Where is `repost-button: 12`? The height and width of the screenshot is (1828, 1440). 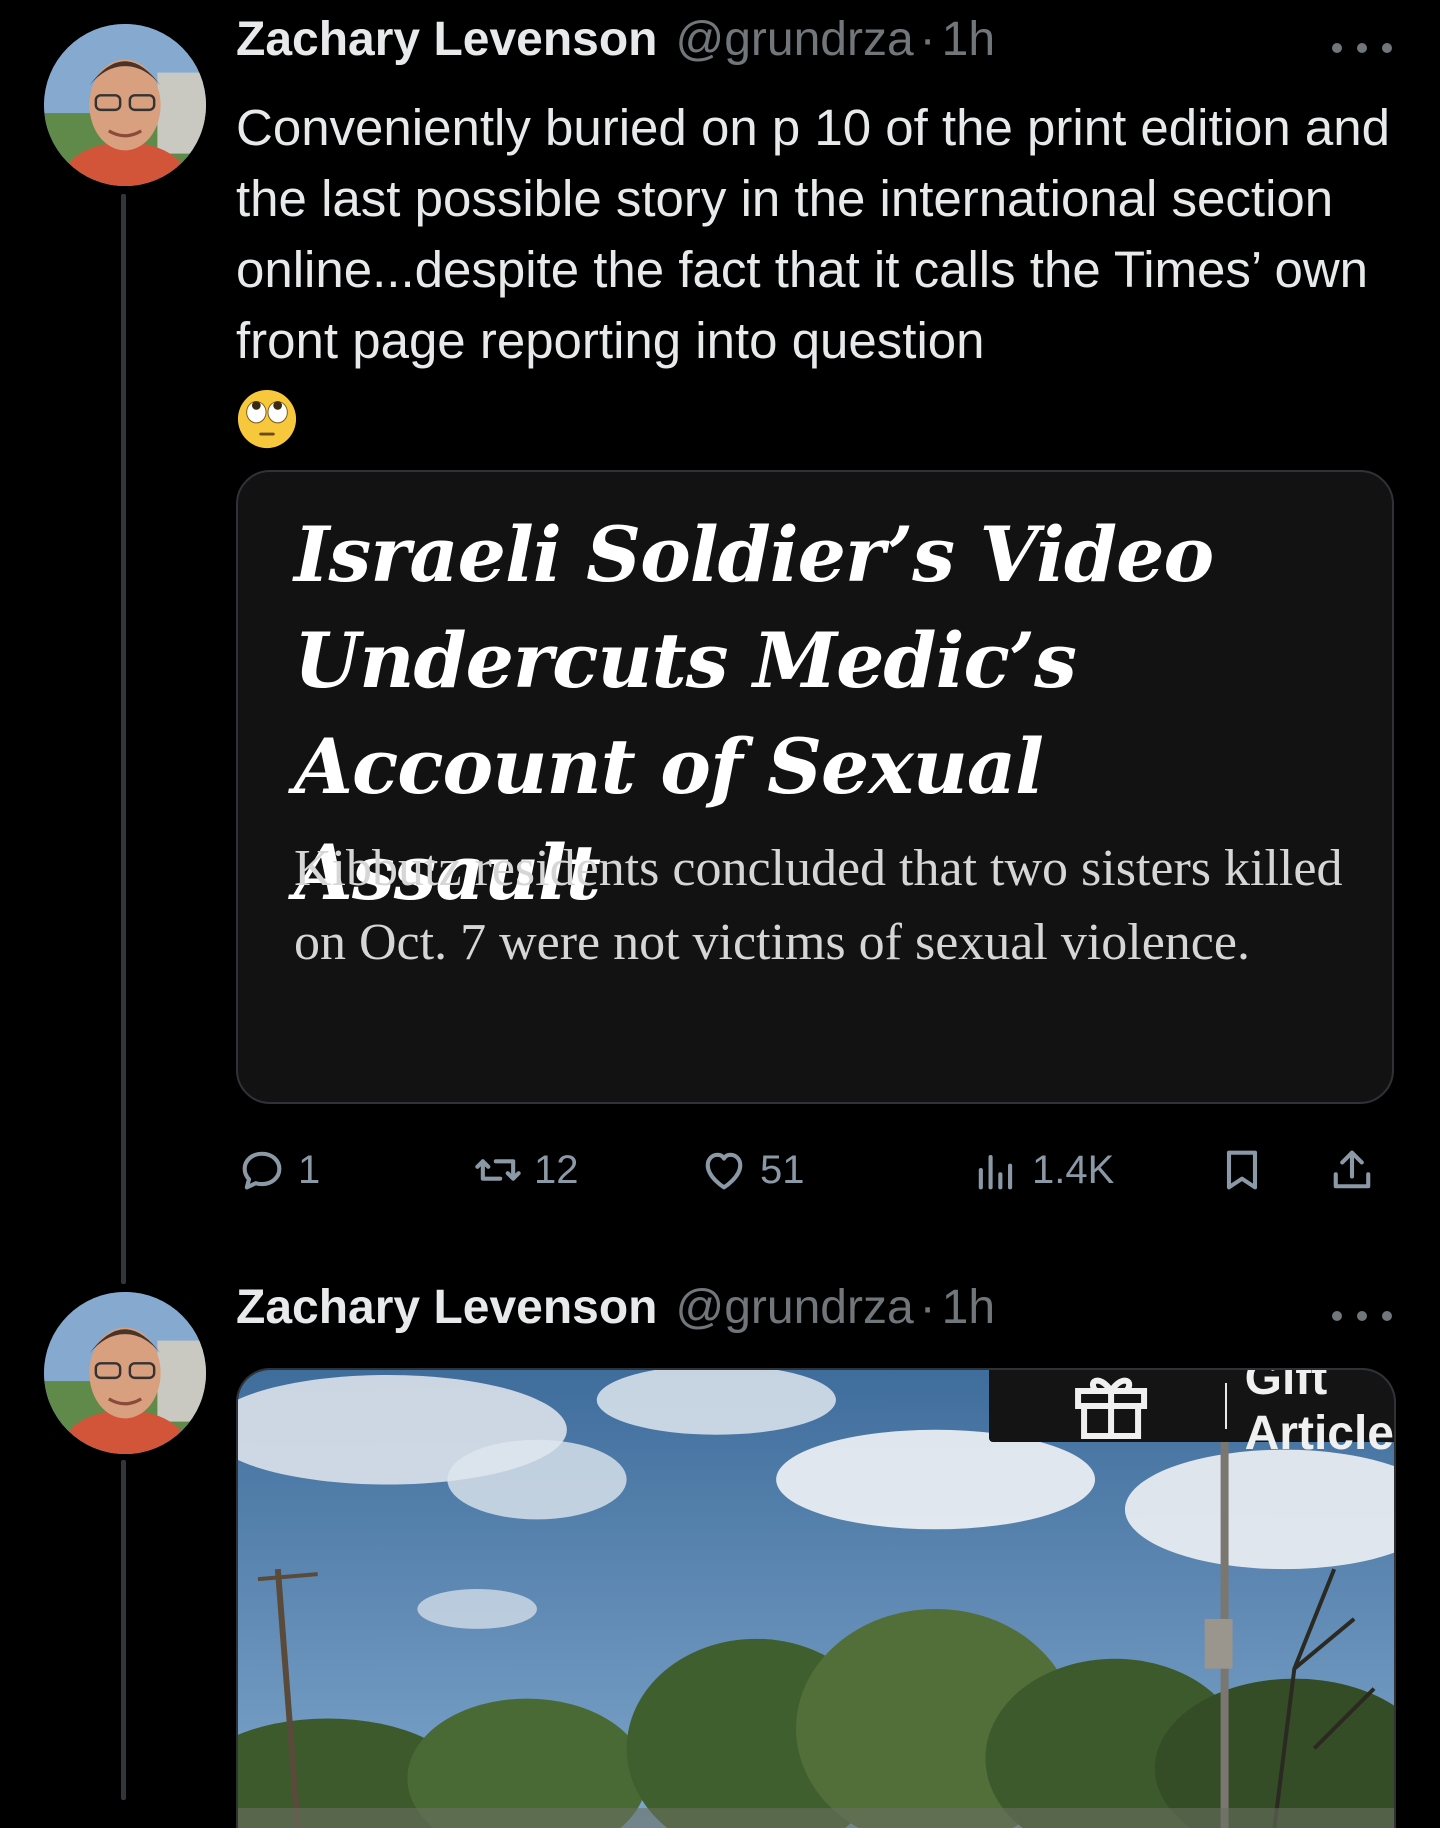 repost-button: 12 is located at coordinates (525, 1170).